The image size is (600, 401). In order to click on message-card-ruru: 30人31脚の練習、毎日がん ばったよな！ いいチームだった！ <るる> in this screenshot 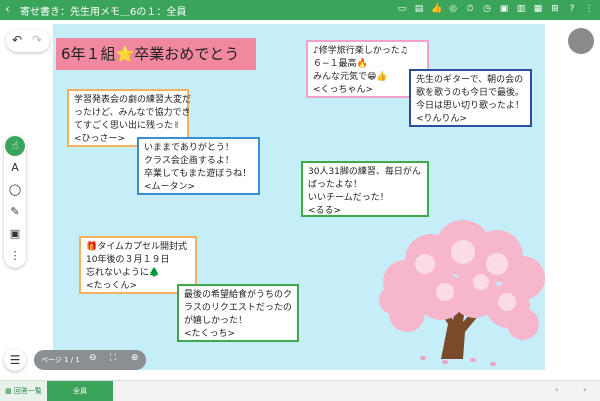, I will do `click(365, 189)`.